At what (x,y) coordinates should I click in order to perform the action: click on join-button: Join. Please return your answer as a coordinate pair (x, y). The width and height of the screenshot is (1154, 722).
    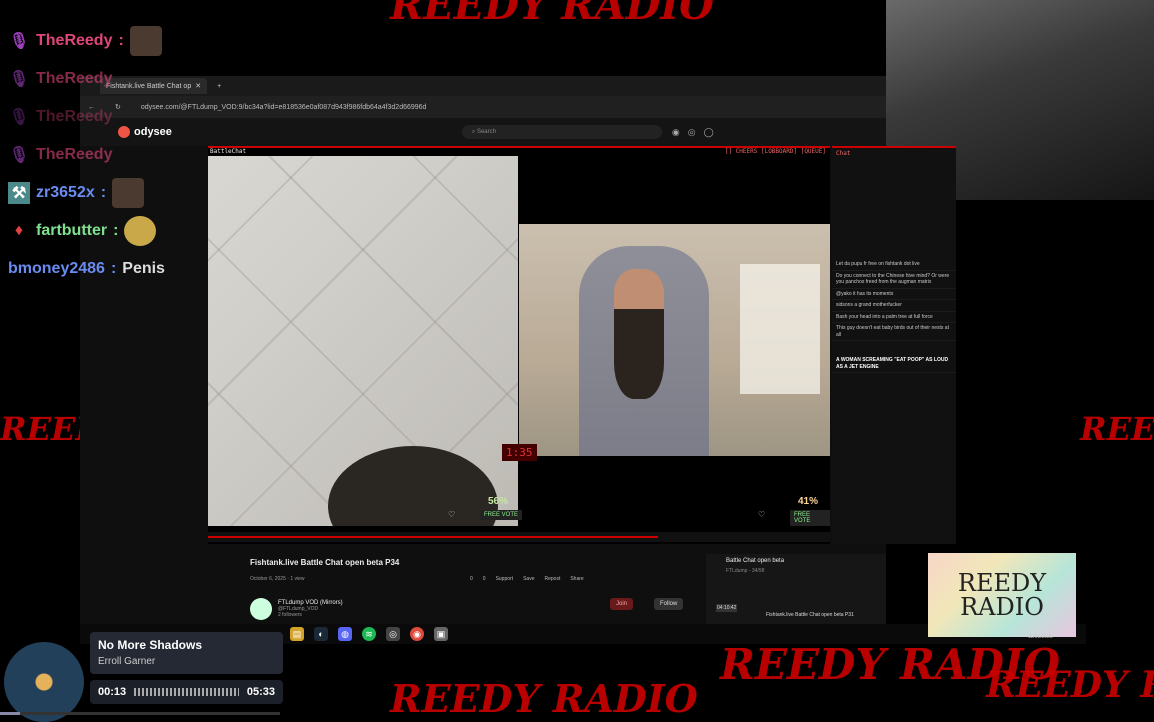
    Looking at the image, I should click on (622, 604).